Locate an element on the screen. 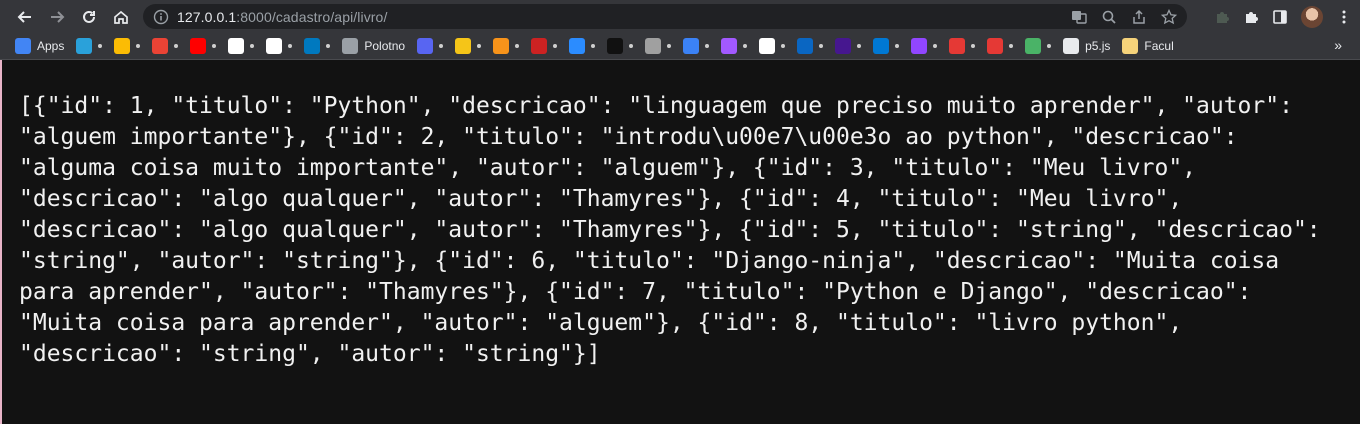 The height and width of the screenshot is (424, 1360). back-button is located at coordinates (25, 17).